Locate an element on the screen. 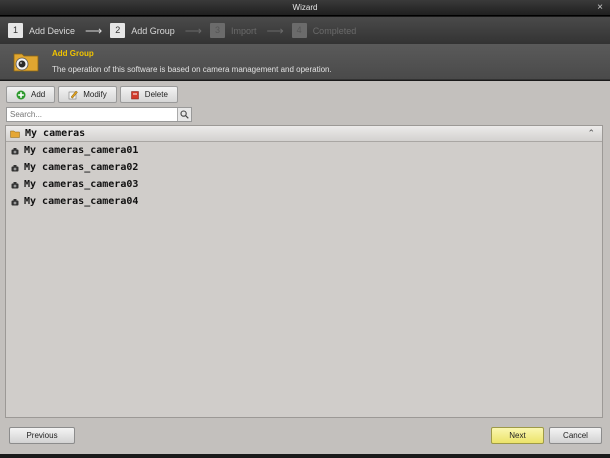 This screenshot has height=458, width=610. step-add-group: 2 Add Group is located at coordinates (142, 30).